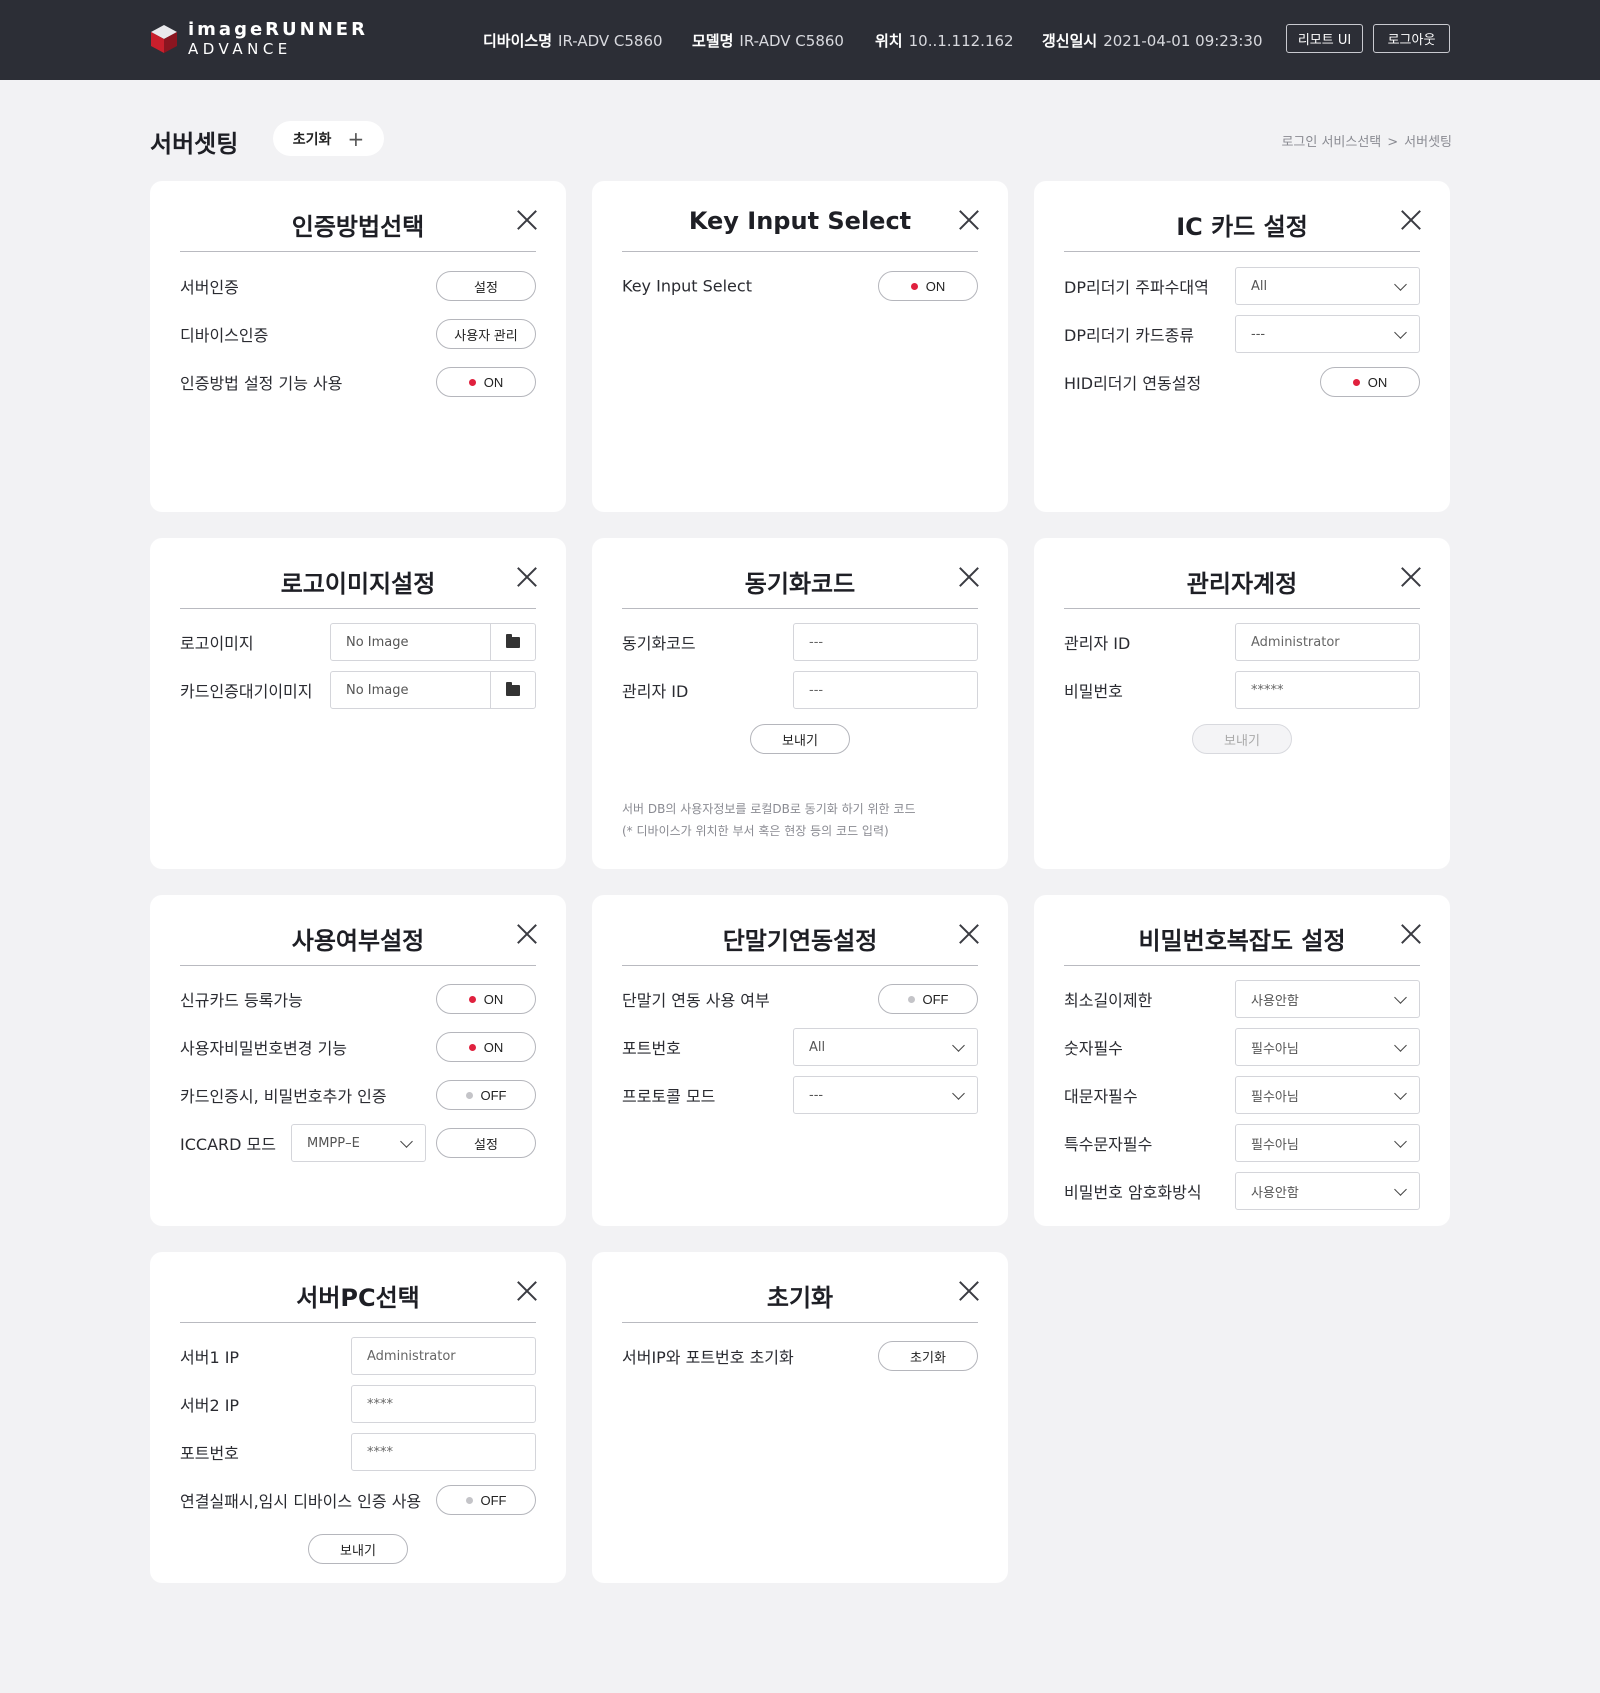 This screenshot has height=1693, width=1600. I want to click on admin-send-button: 보내기, so click(1242, 739).